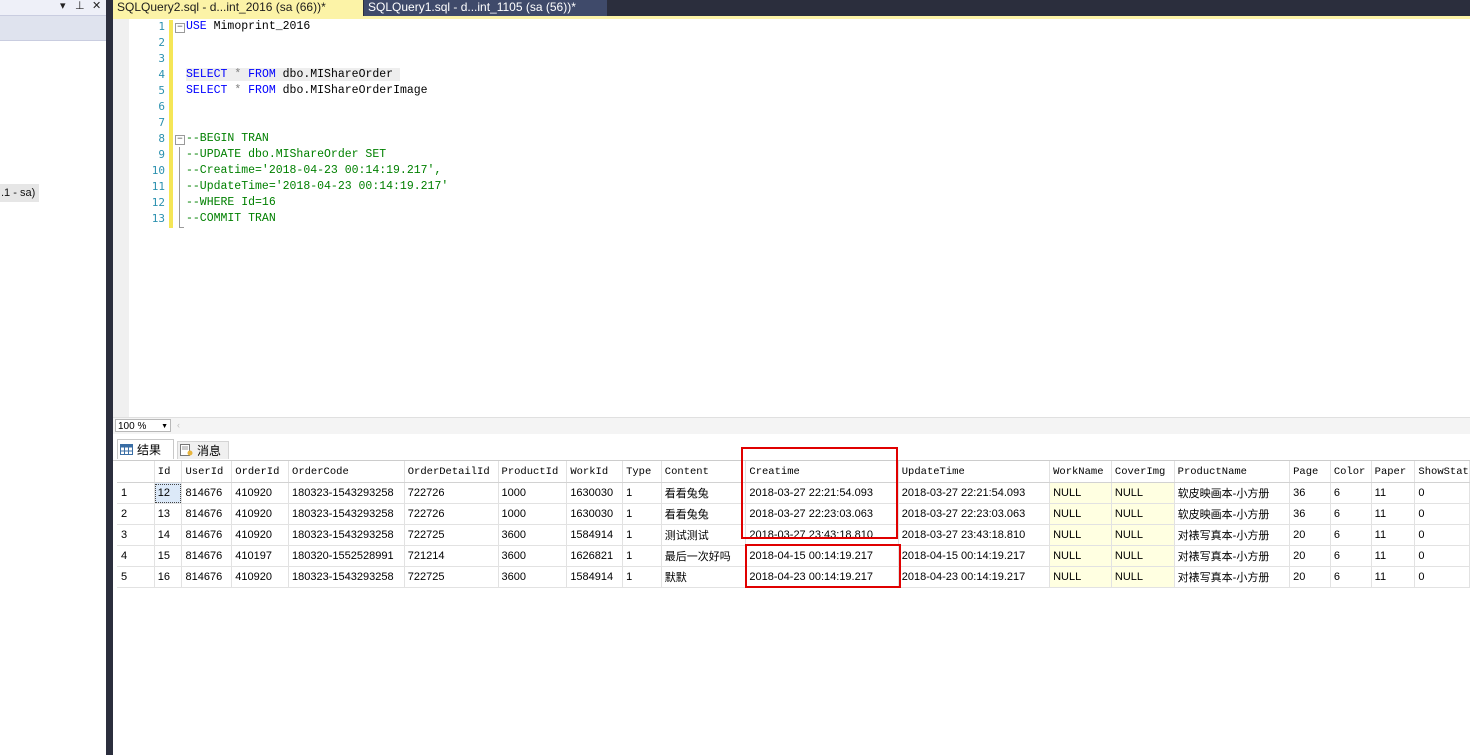  What do you see at coordinates (168, 472) in the screenshot?
I see `column-header: Id` at bounding box center [168, 472].